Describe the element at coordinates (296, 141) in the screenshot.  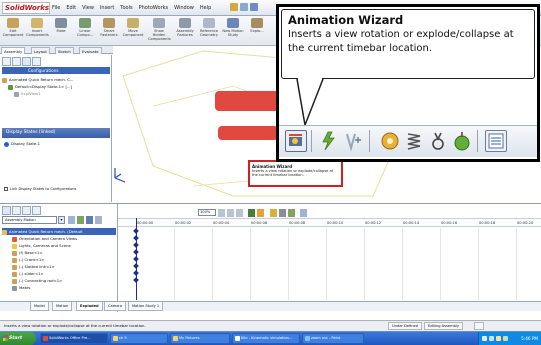
I see `animation-wizard-icon` at that location.